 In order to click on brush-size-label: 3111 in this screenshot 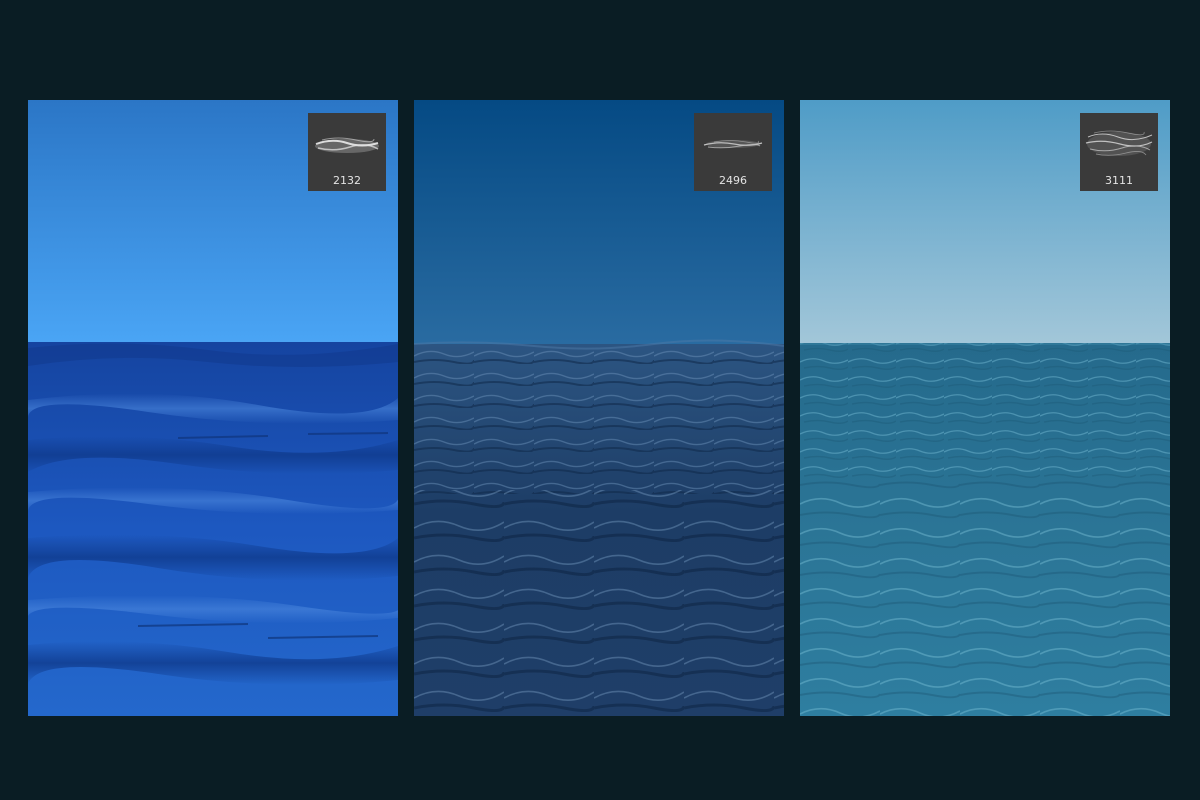, I will do `click(1119, 180)`.